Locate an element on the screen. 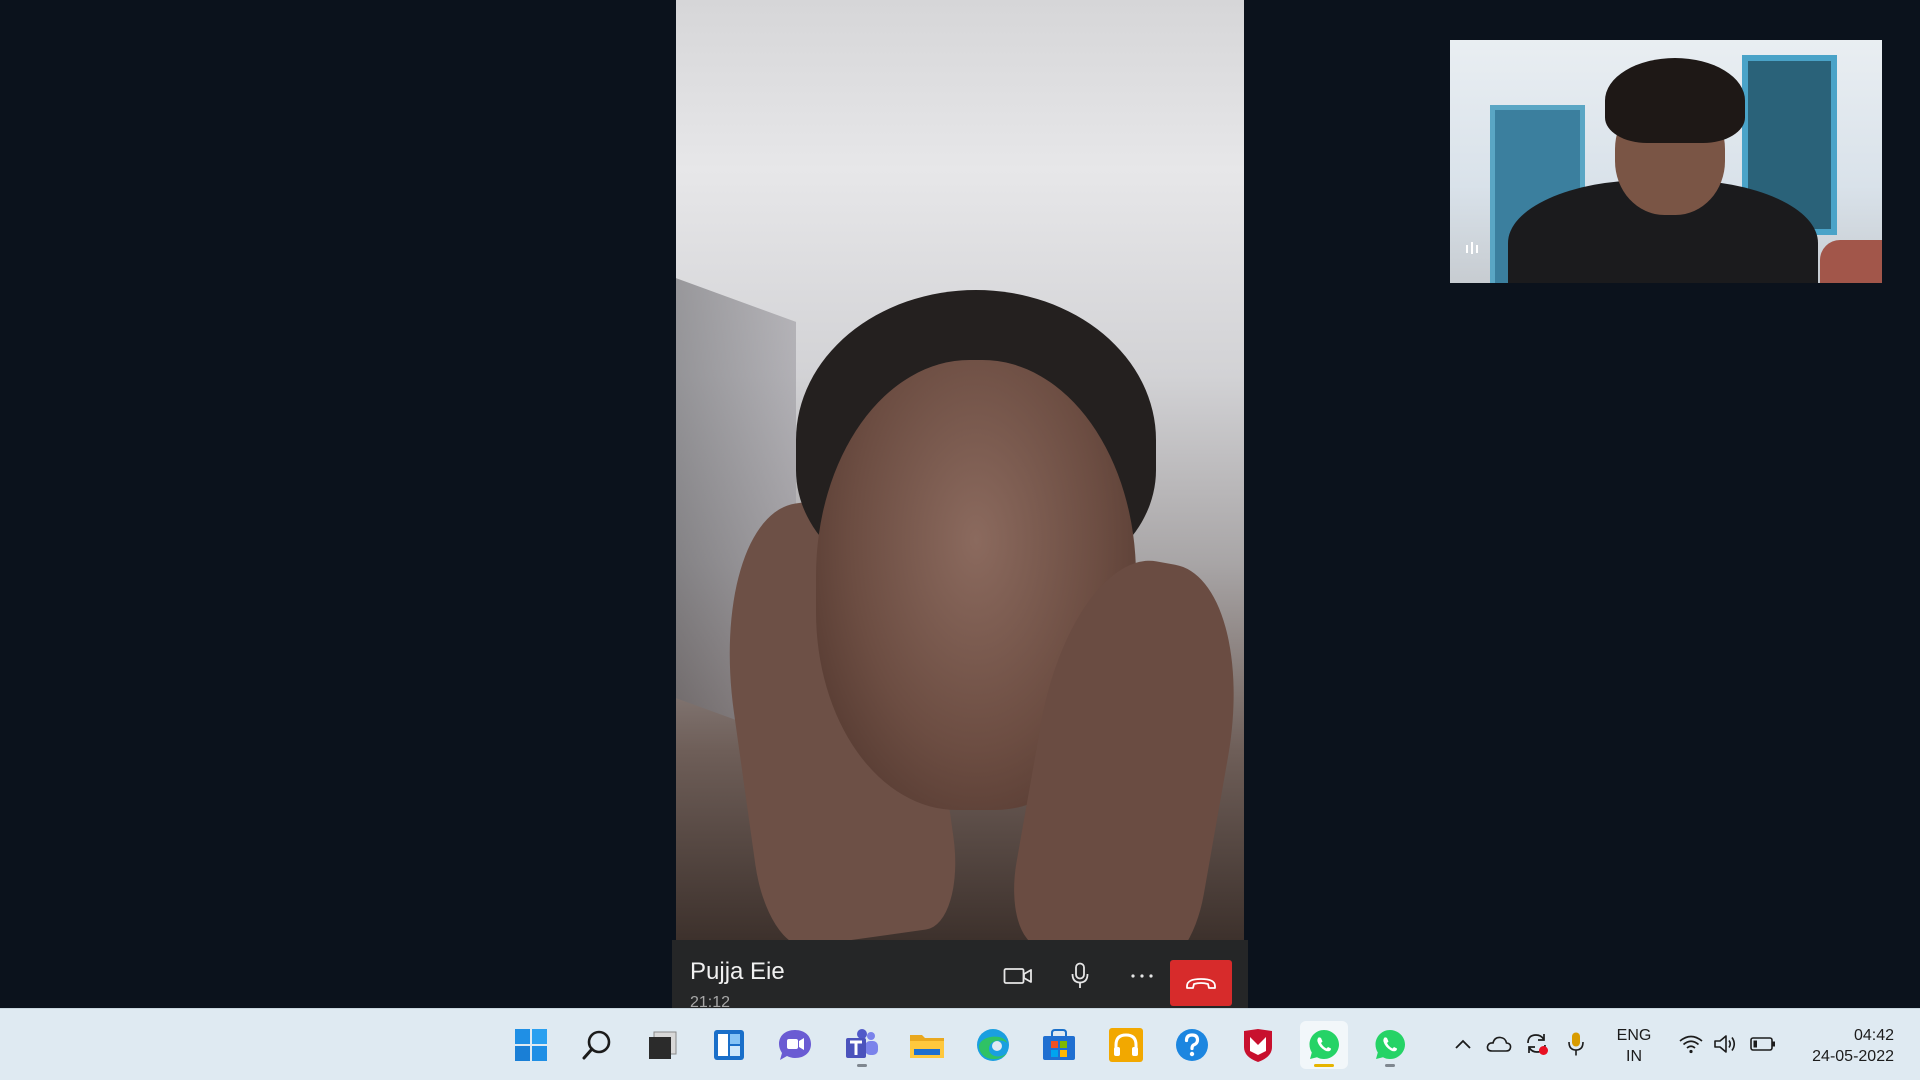  battery-button is located at coordinates (1763, 1044).